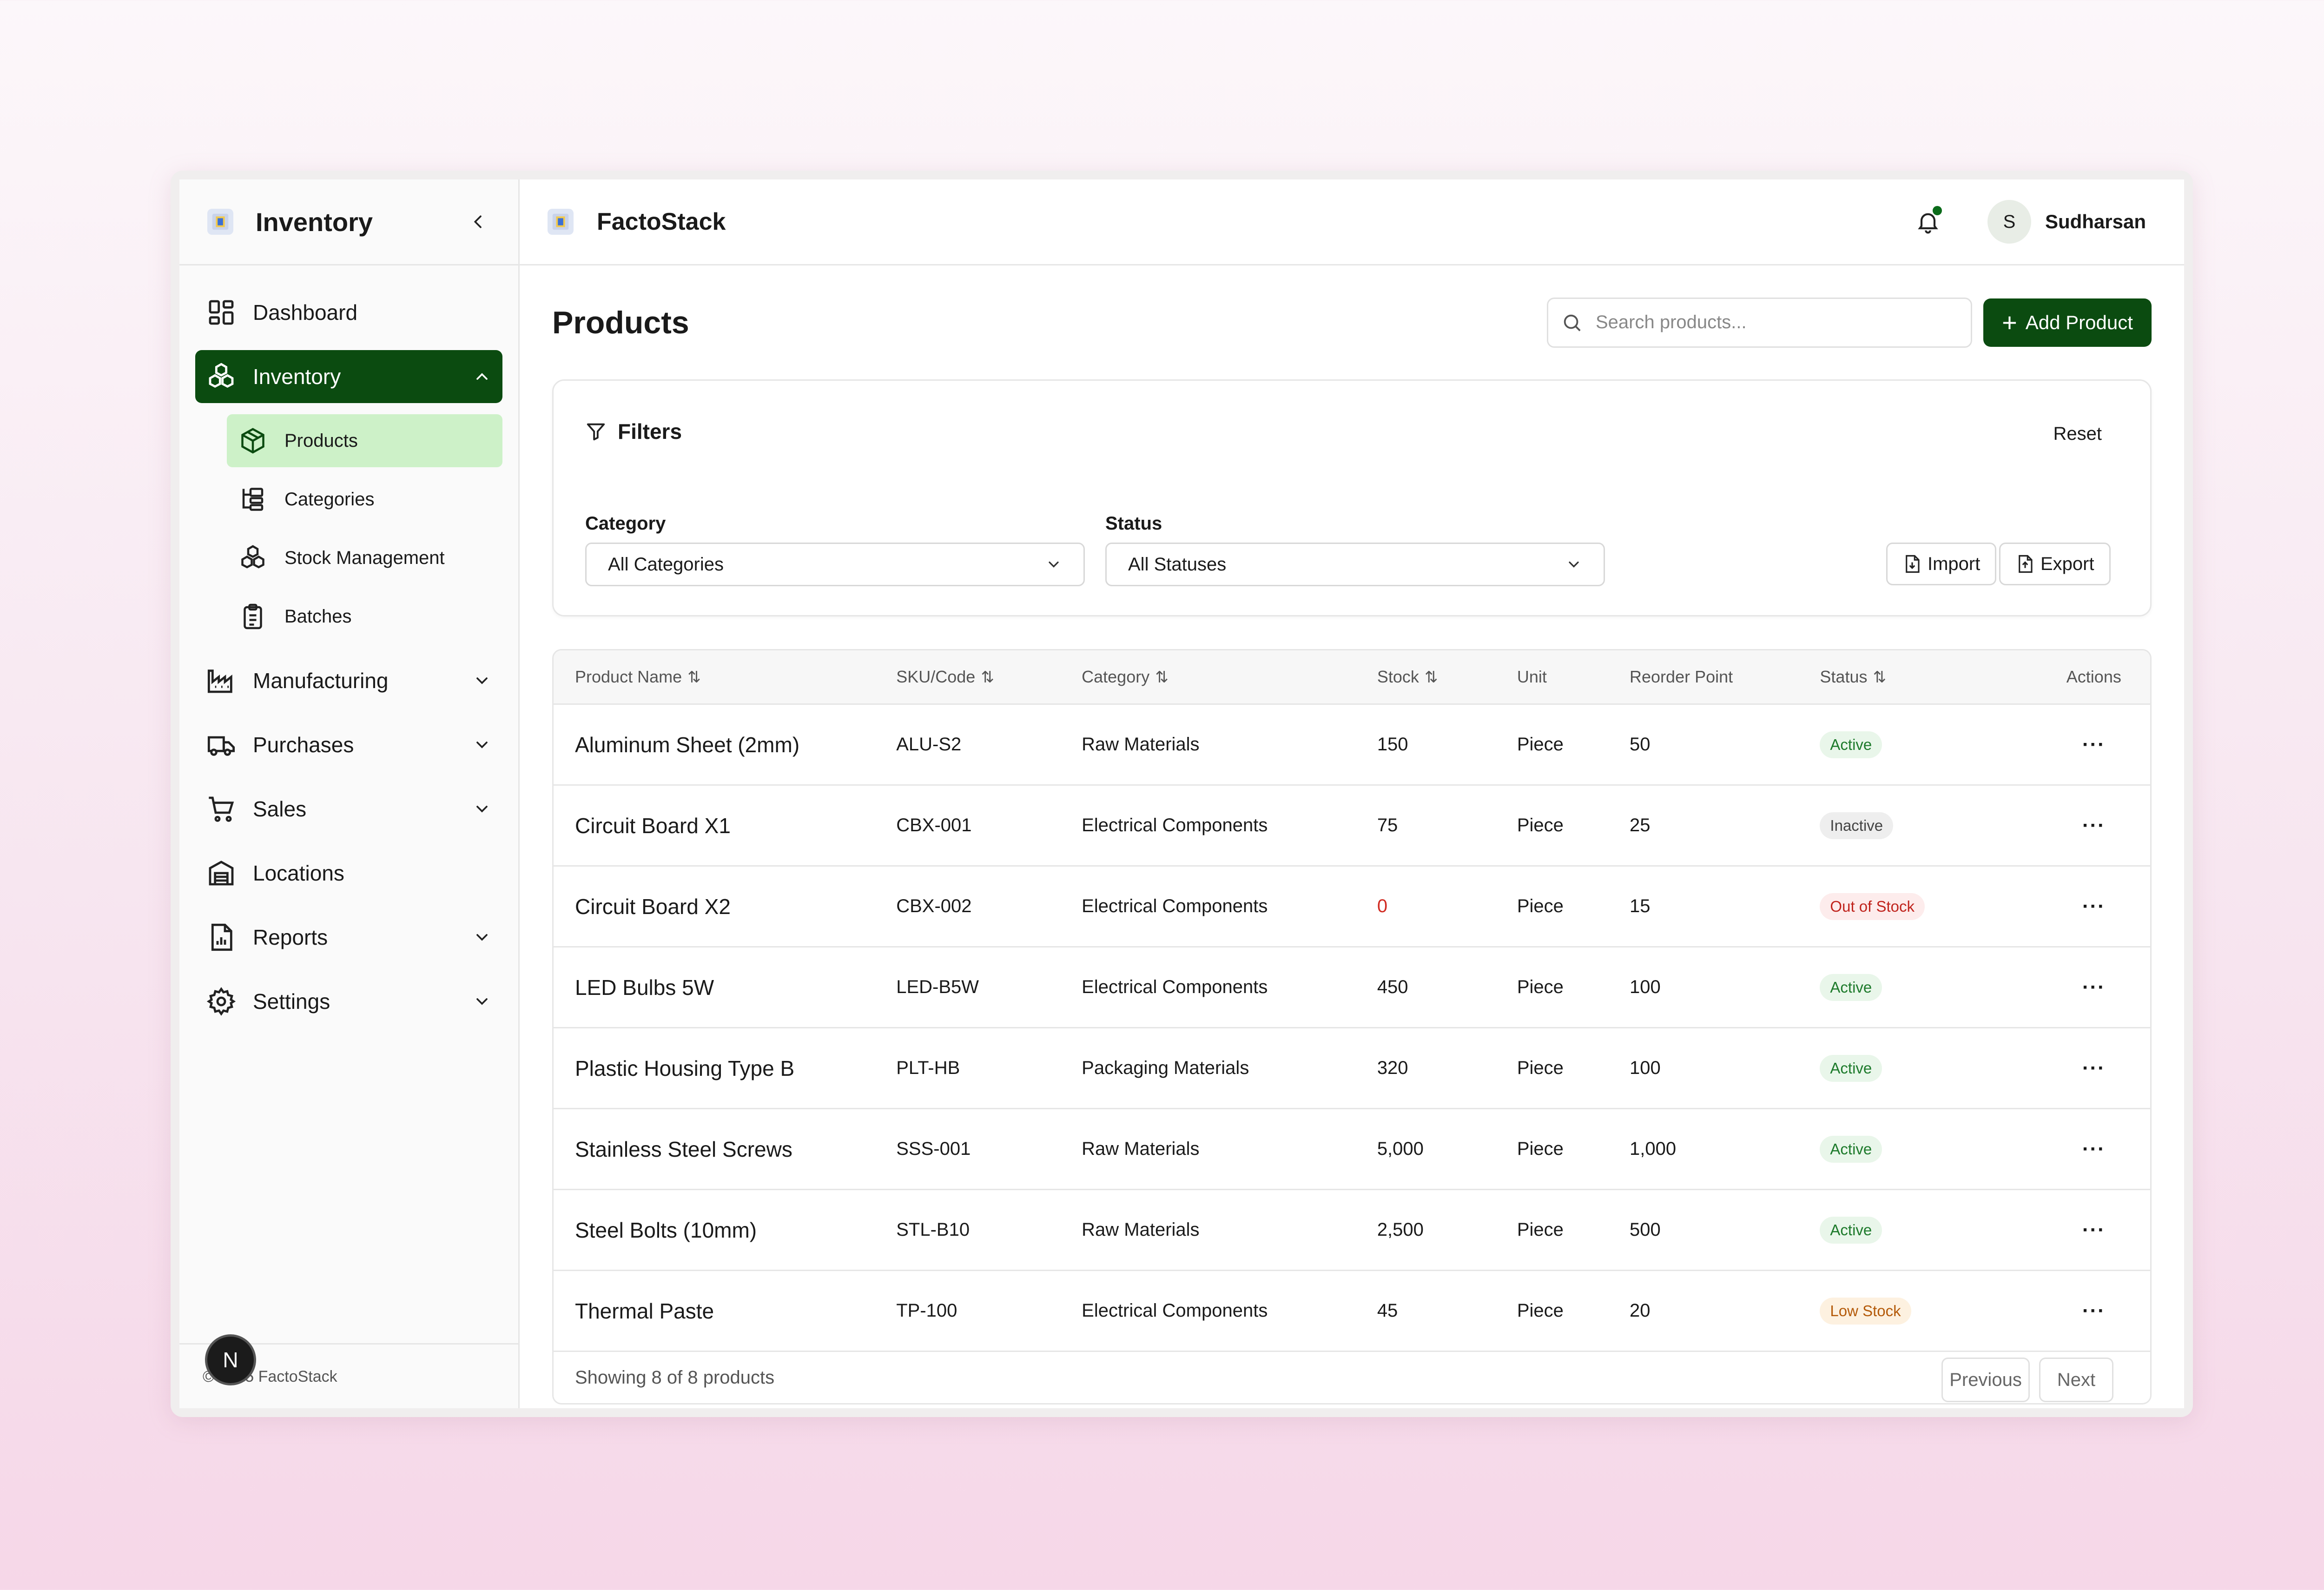  What do you see at coordinates (2055, 564) in the screenshot?
I see `export-button: Export` at bounding box center [2055, 564].